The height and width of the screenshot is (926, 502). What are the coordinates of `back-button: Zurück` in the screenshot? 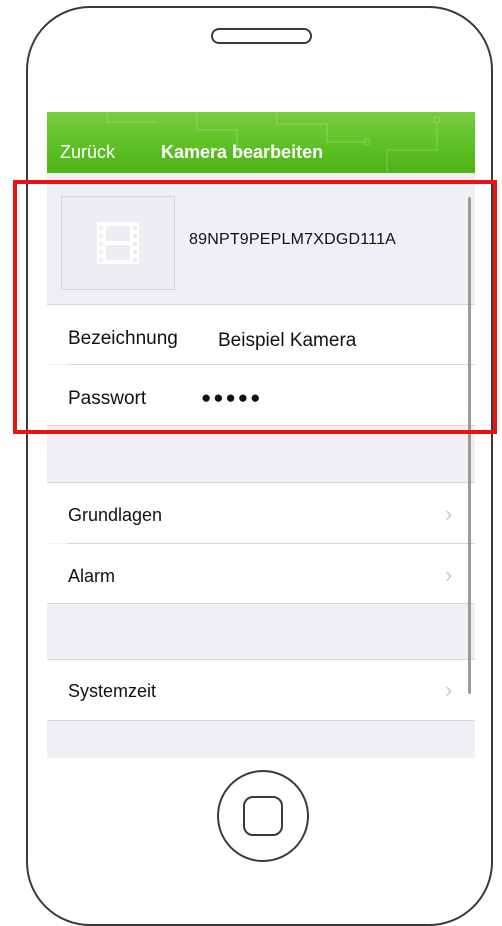 It's located at (87, 152).